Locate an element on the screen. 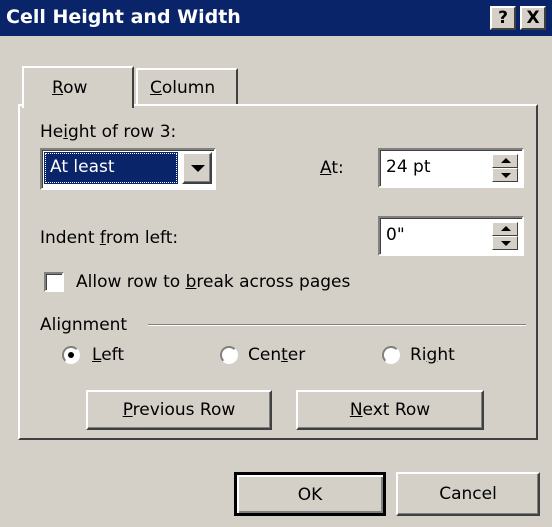  height-rule-value: At least is located at coordinates (82, 167).